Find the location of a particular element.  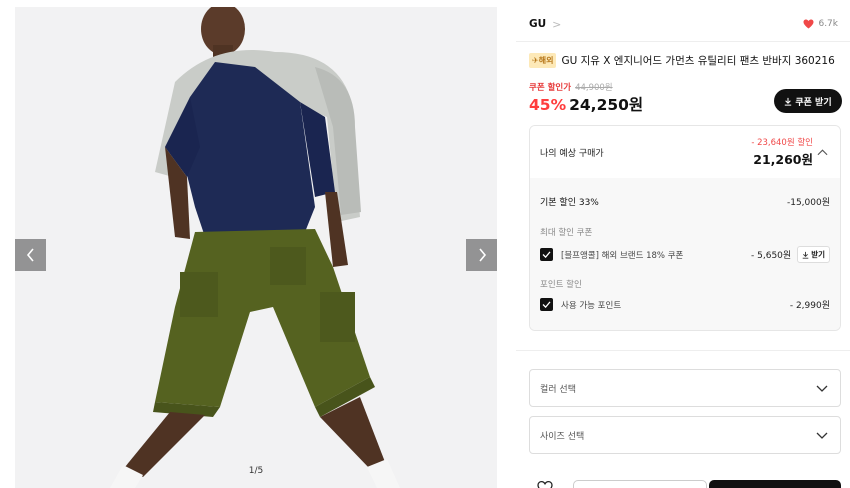

expected-price-values: - 23,640원 할인 21,260원 is located at coordinates (789, 152).